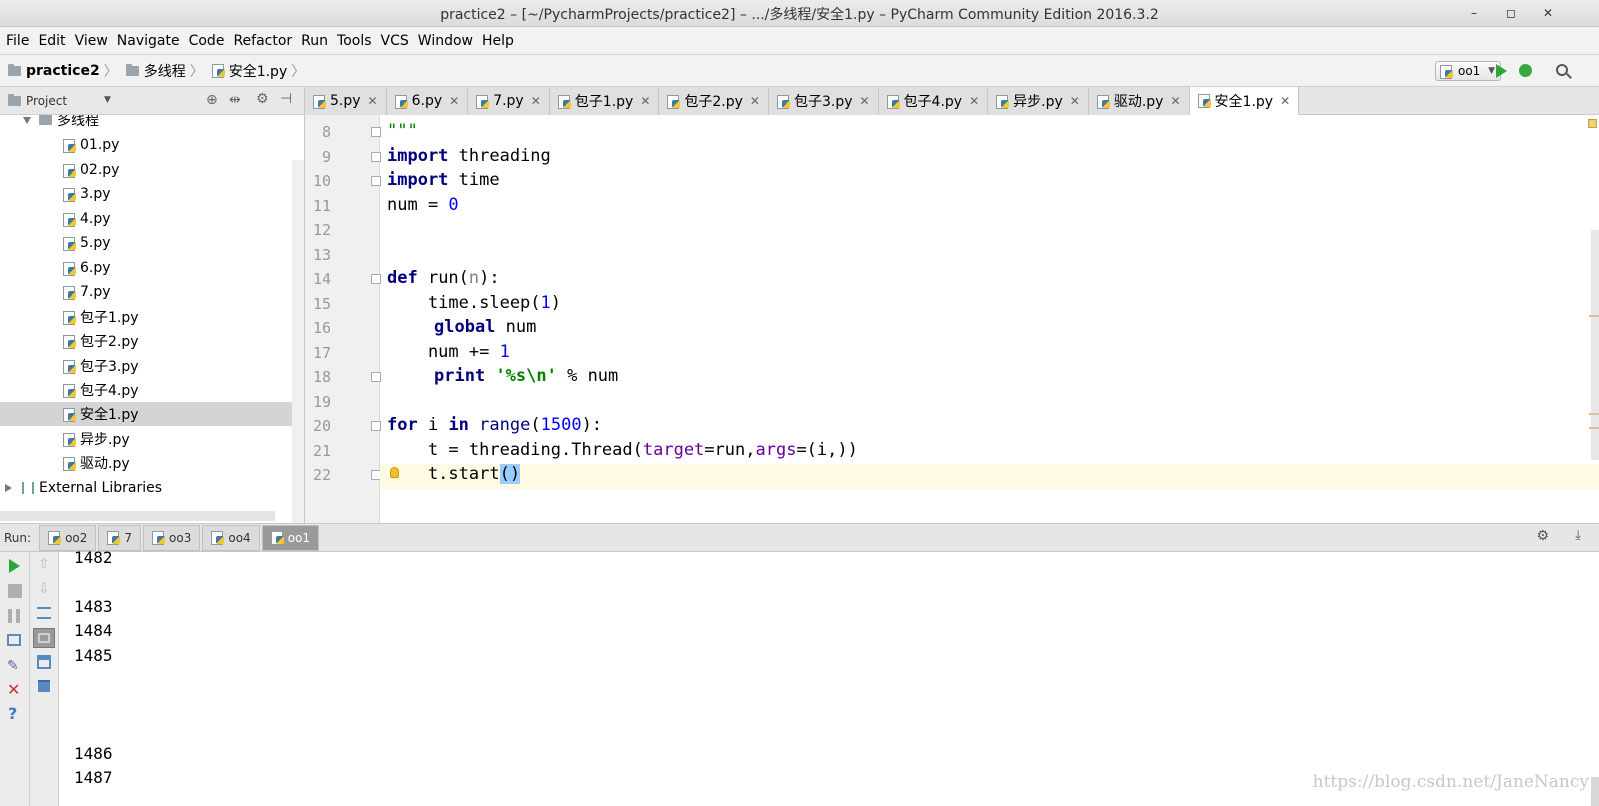  I want to click on tree-file-item: 异步.py, so click(146, 439).